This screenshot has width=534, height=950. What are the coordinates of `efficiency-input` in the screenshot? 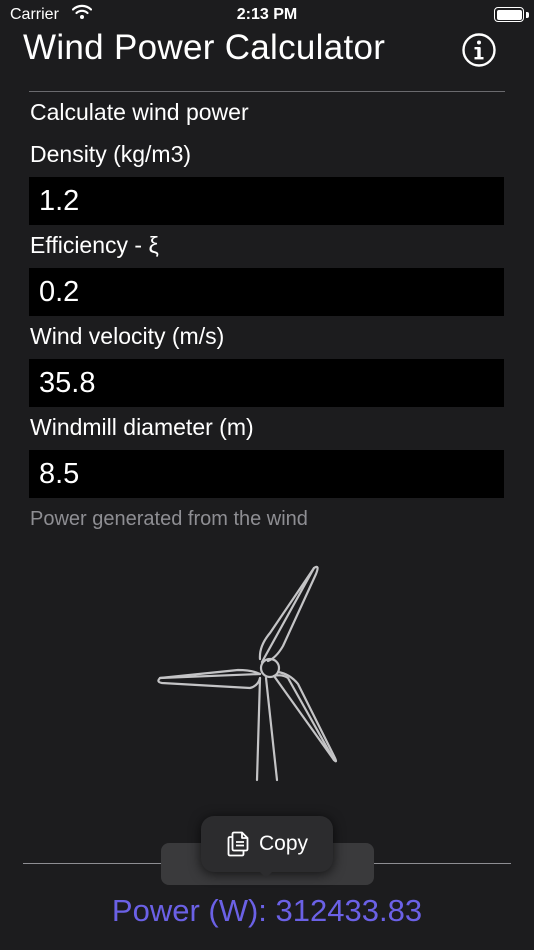 It's located at (266, 292).